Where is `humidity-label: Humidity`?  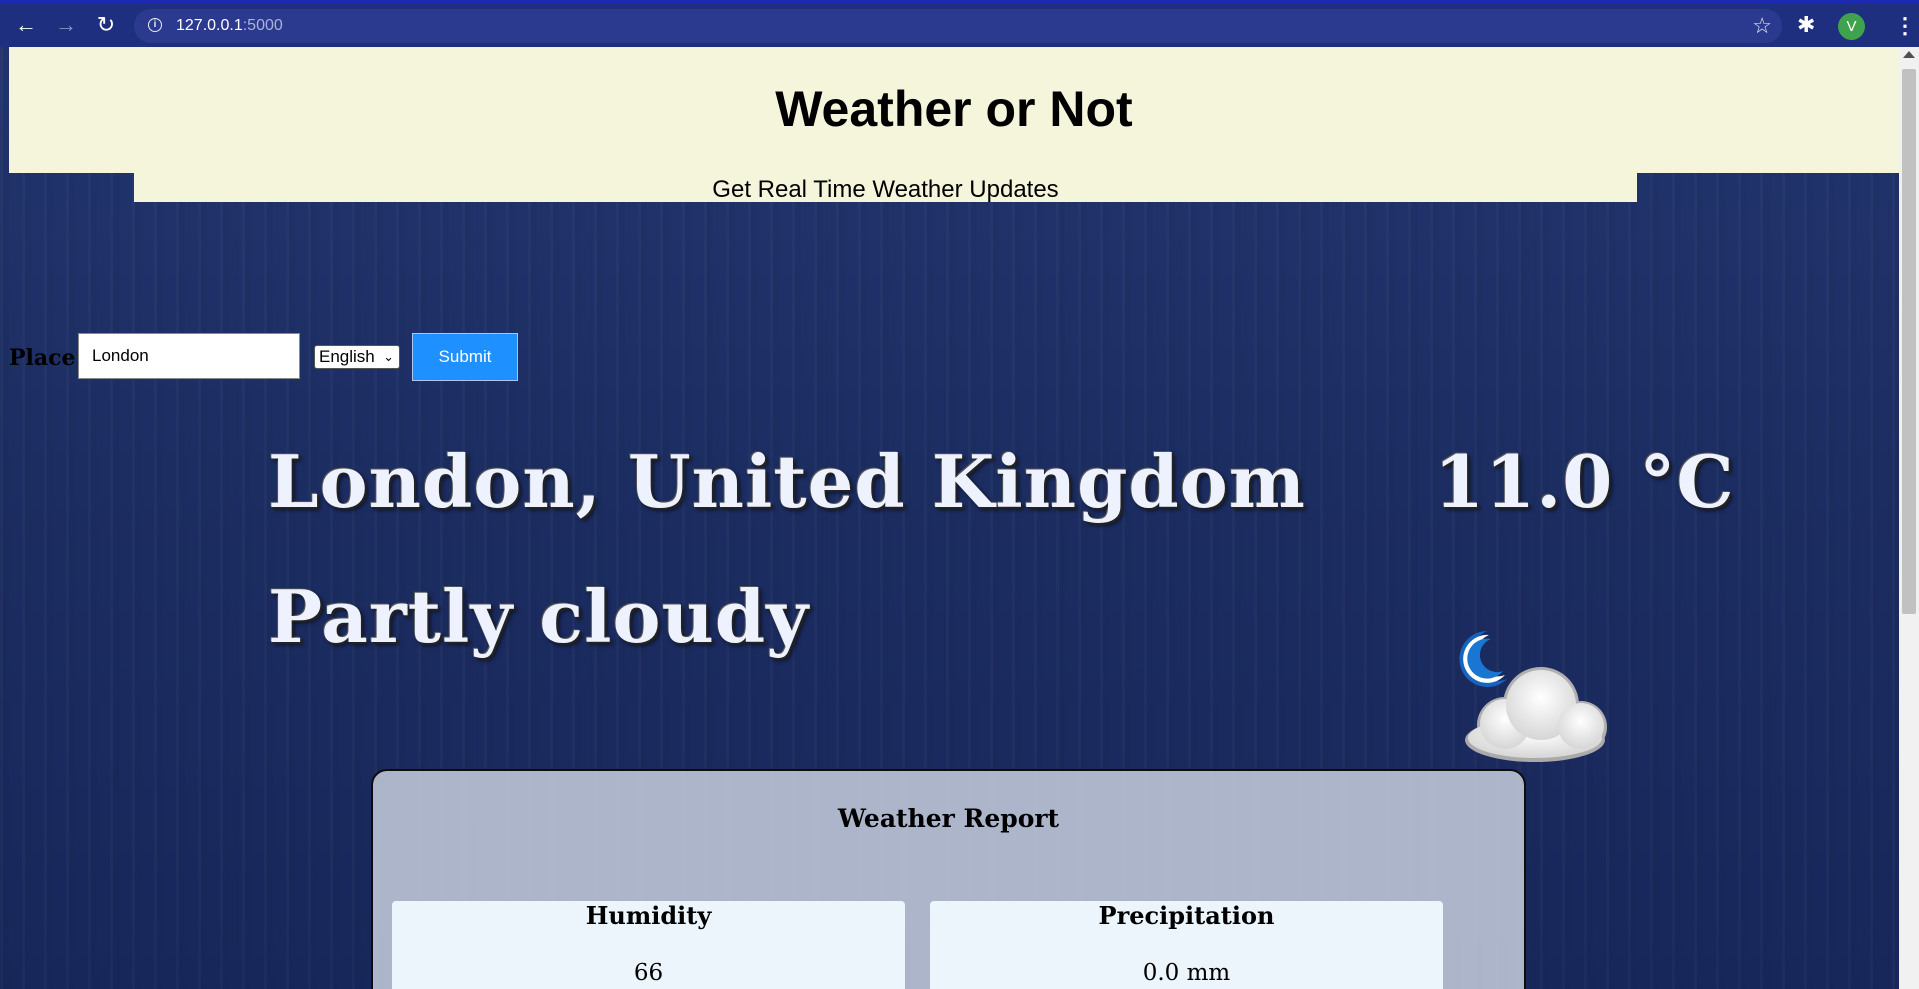 humidity-label: Humidity is located at coordinates (648, 915).